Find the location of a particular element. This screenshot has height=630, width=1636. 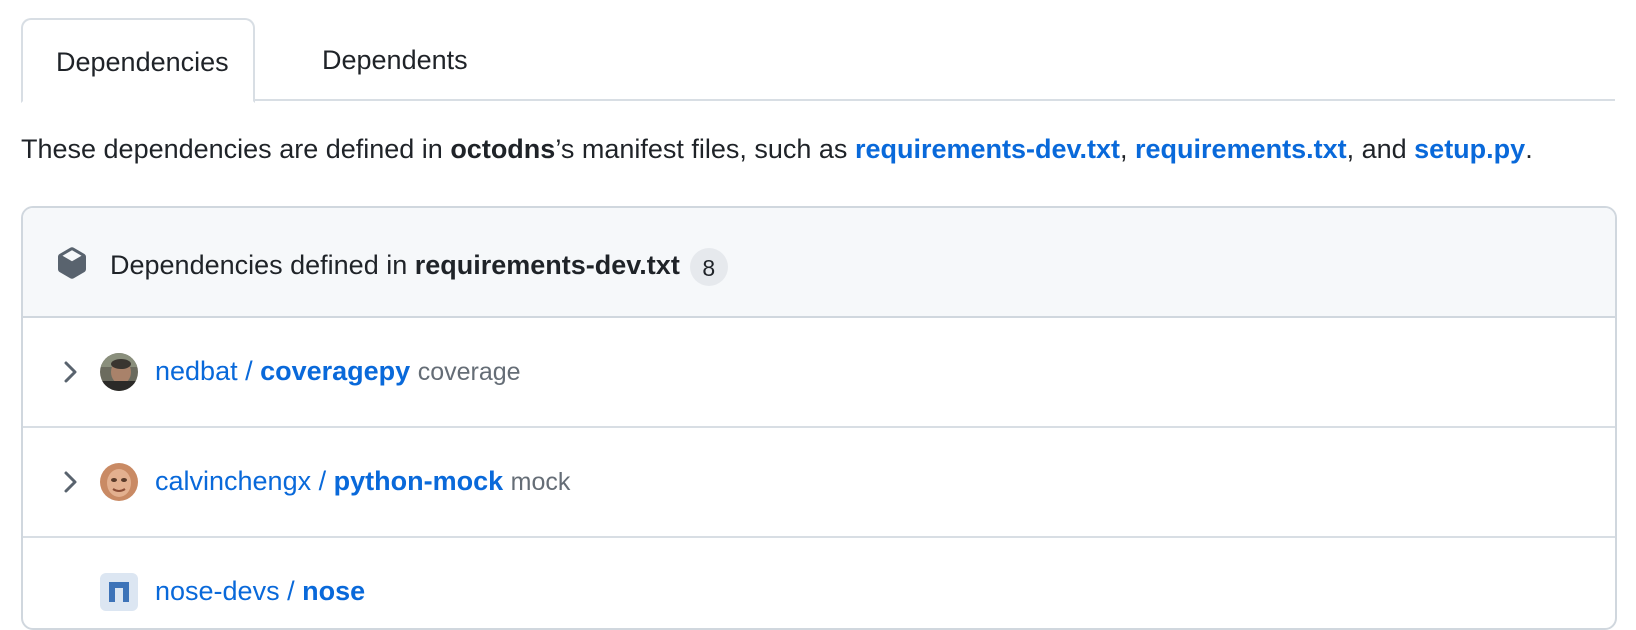

manifest-link-requirements: requirements.txt is located at coordinates (1241, 149).